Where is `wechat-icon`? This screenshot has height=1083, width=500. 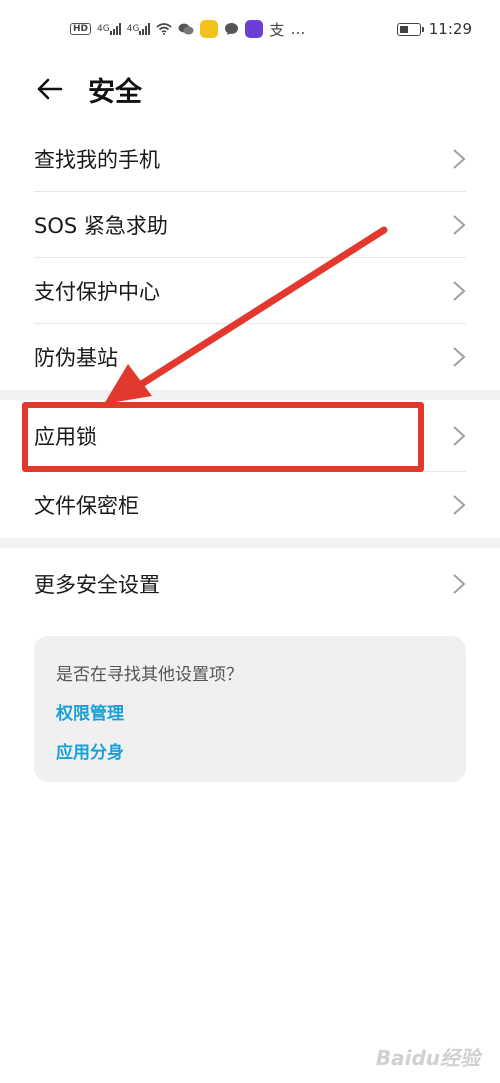
wechat-icon is located at coordinates (186, 29).